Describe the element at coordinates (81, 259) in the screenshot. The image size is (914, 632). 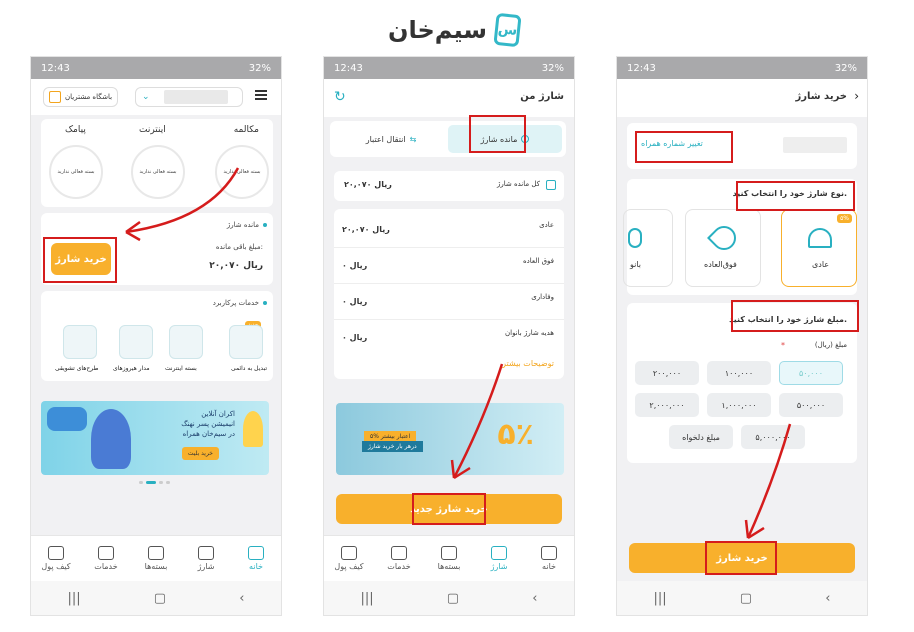
I see `buy-charge-button: خرید شارژ` at that location.